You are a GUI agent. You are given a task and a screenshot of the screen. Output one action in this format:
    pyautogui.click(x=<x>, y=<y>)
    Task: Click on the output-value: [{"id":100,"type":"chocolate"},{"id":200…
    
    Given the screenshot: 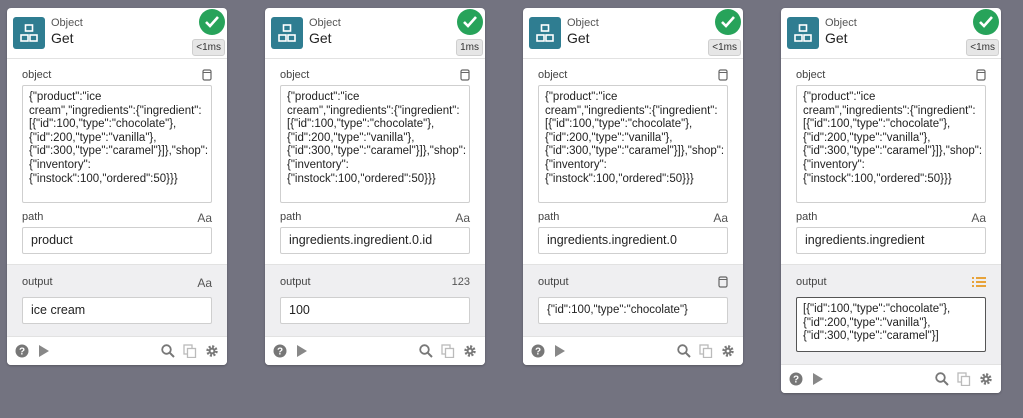 What is the action you would take?
    pyautogui.click(x=891, y=324)
    